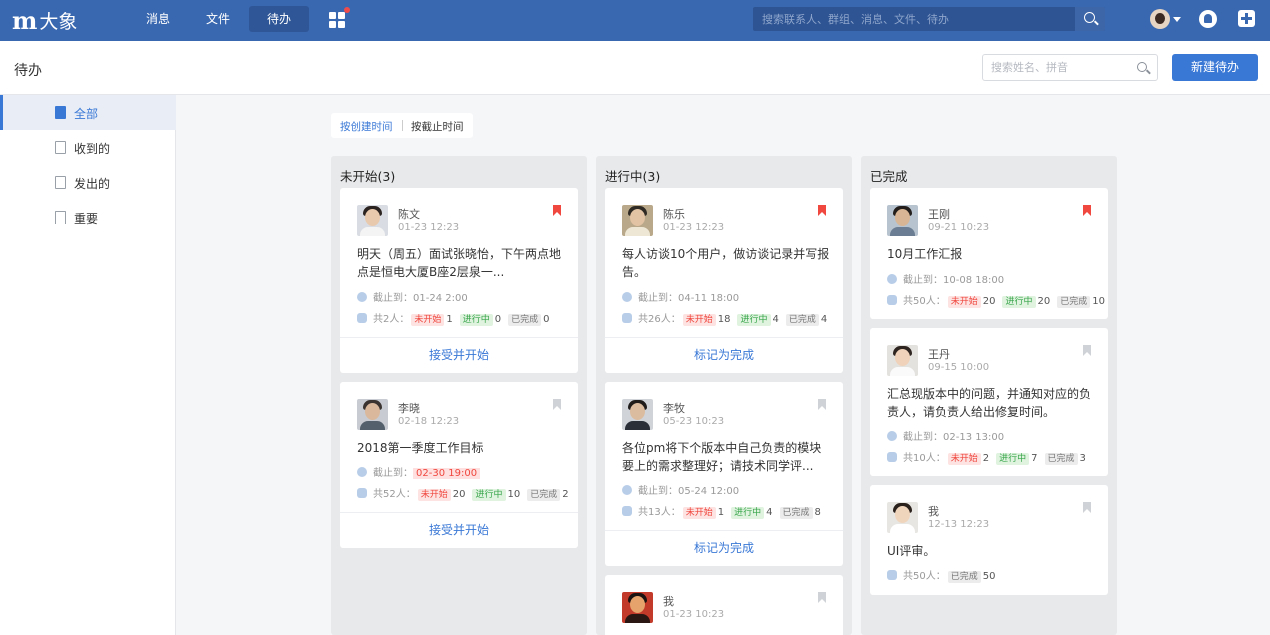 The image size is (1270, 635). What do you see at coordinates (158, 19) in the screenshot?
I see `tab-messages: 消息` at bounding box center [158, 19].